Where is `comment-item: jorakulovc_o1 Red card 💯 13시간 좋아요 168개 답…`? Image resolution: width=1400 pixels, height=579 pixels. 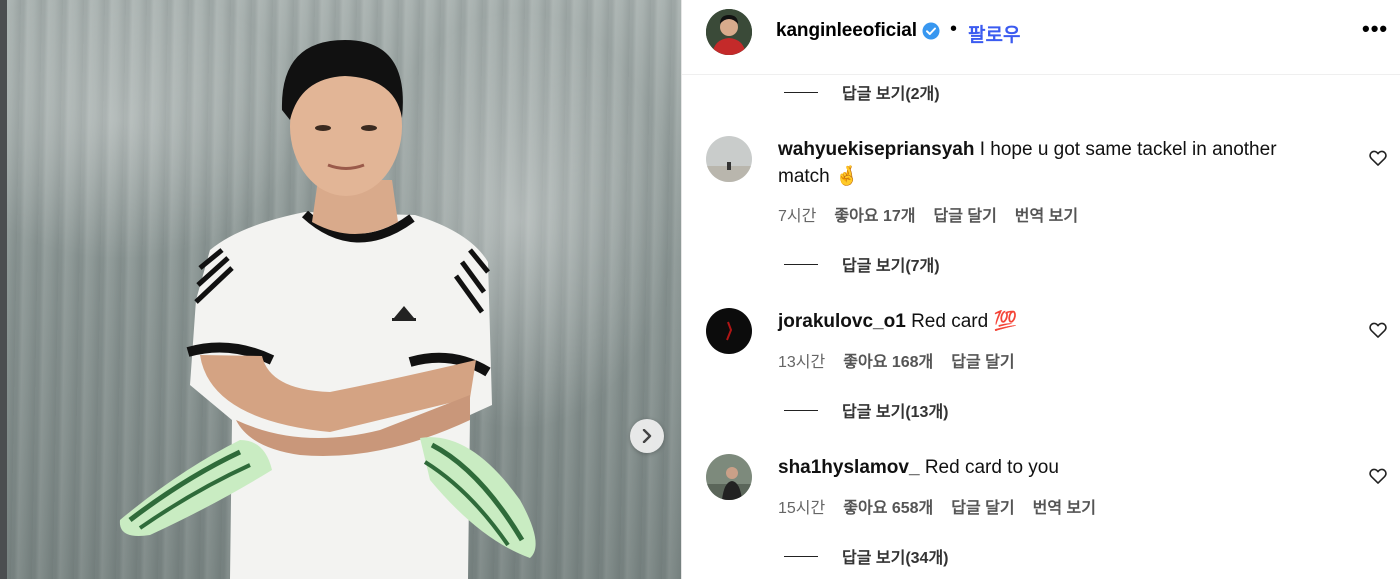
comment-item: jorakulovc_o1 Red card 💯 13시간 좋아요 168개 답… is located at coordinates (1046, 348).